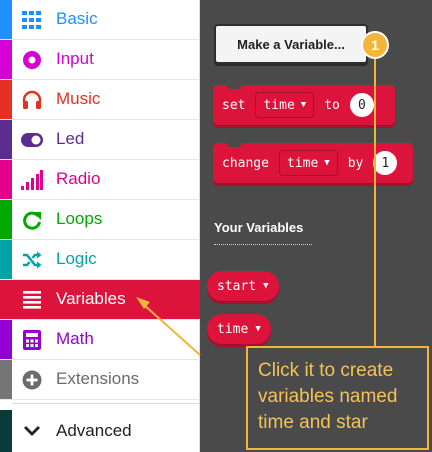  Describe the element at coordinates (233, 329) in the screenshot. I see `variable-name: time` at that location.